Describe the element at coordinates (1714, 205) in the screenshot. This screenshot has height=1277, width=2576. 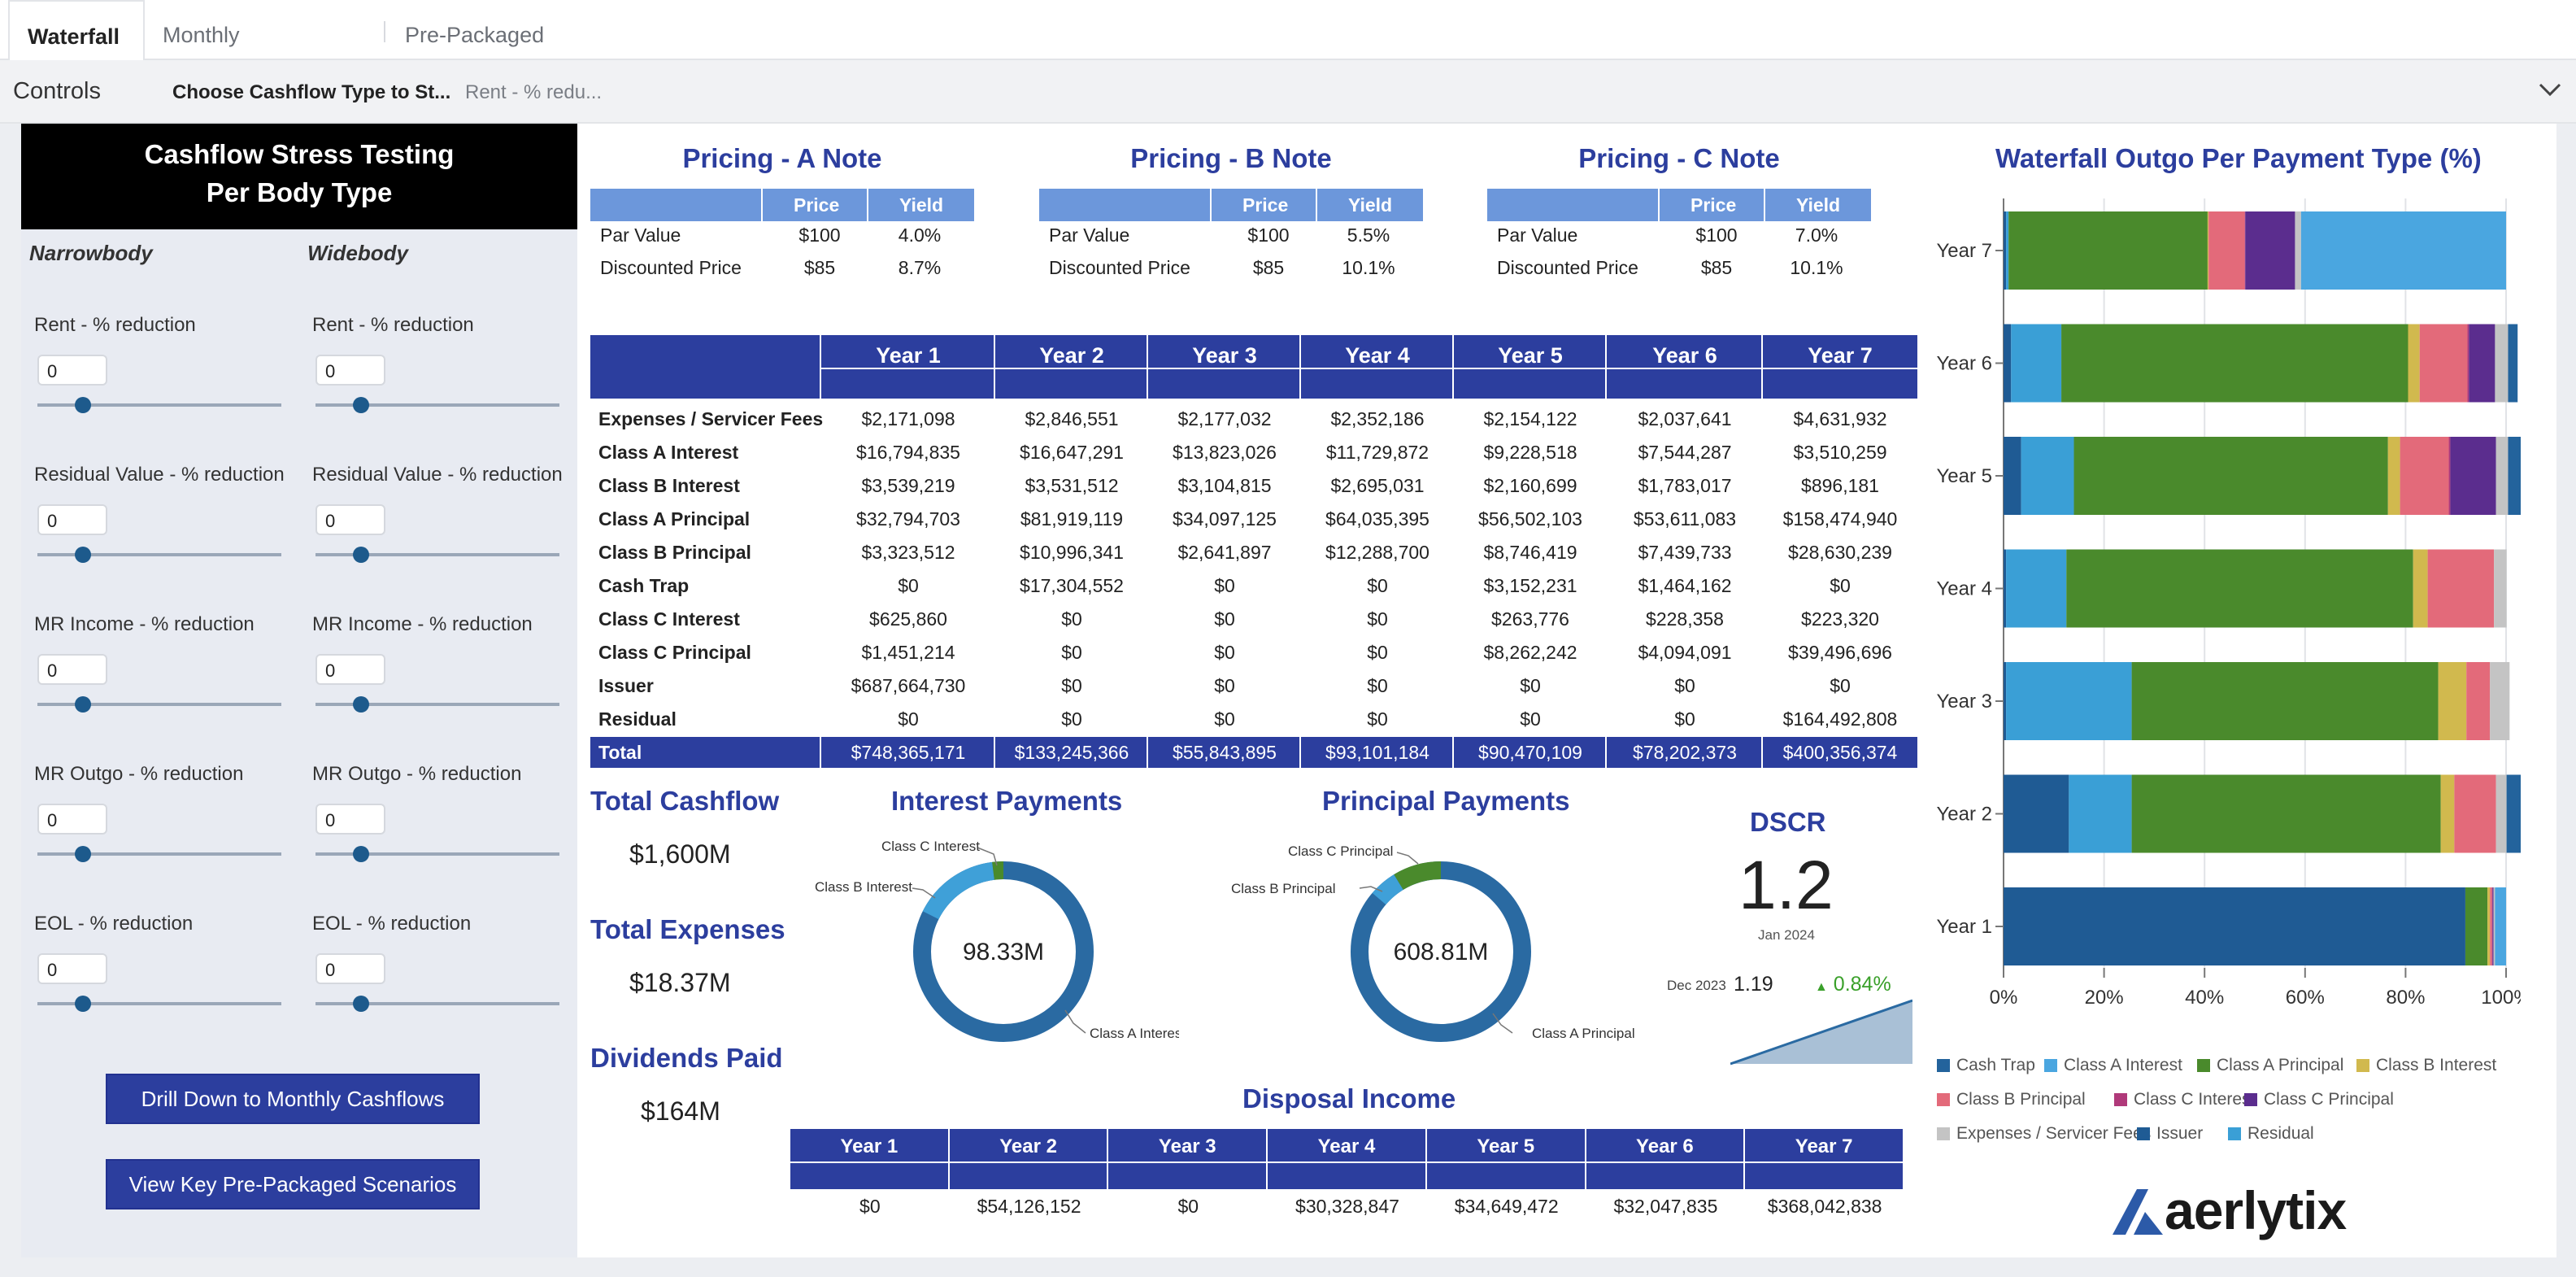
I see `price-header: Price` at that location.